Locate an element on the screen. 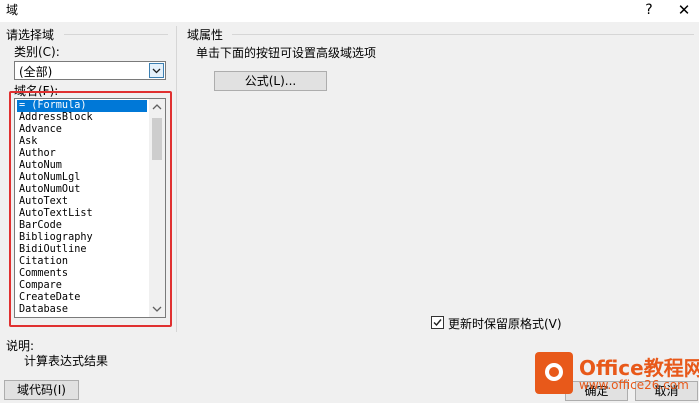  watermark-title: Office教程网 is located at coordinates (639, 368).